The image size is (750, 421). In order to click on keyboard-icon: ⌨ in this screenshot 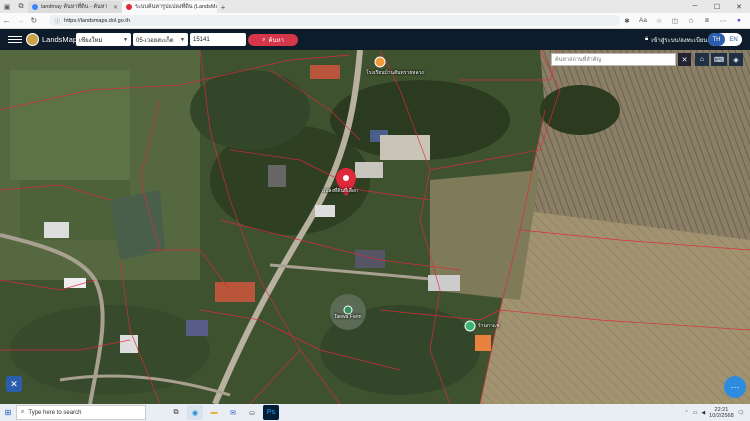, I will do `click(719, 59)`.